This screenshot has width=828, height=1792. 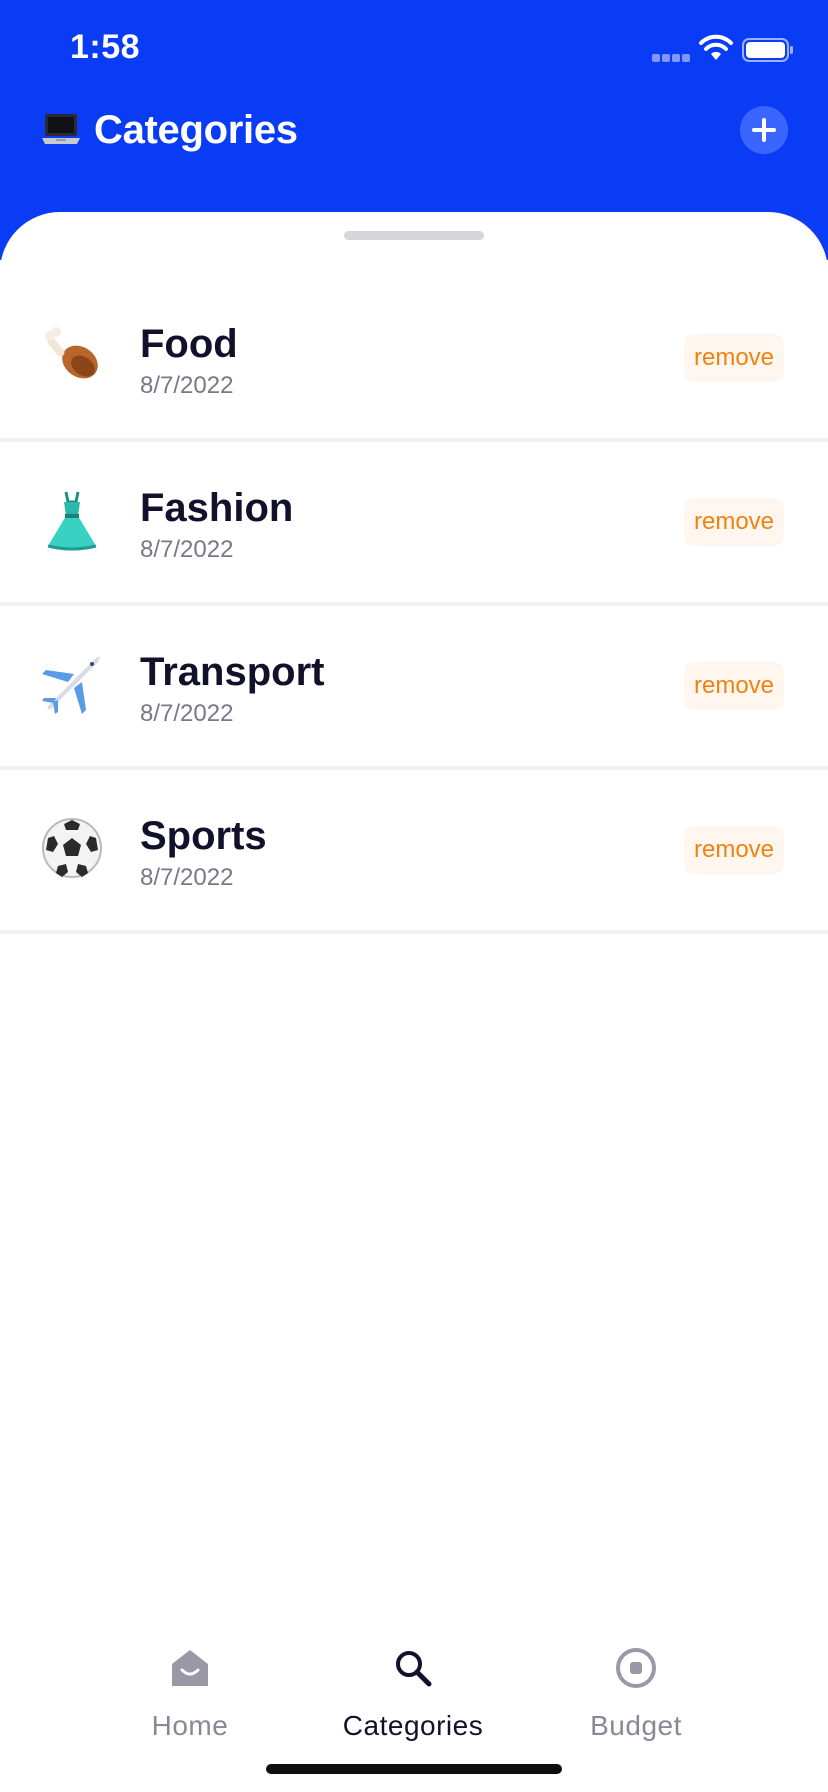 What do you see at coordinates (196, 129) in the screenshot?
I see `page-title: Categories` at bounding box center [196, 129].